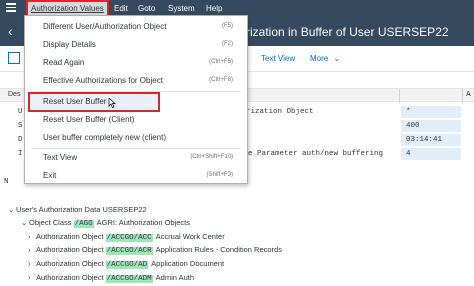 This screenshot has height=286, width=474. What do you see at coordinates (211, 157) in the screenshot?
I see `menu-item-shortcut: (Ctrl+Shift+F10)` at bounding box center [211, 157].